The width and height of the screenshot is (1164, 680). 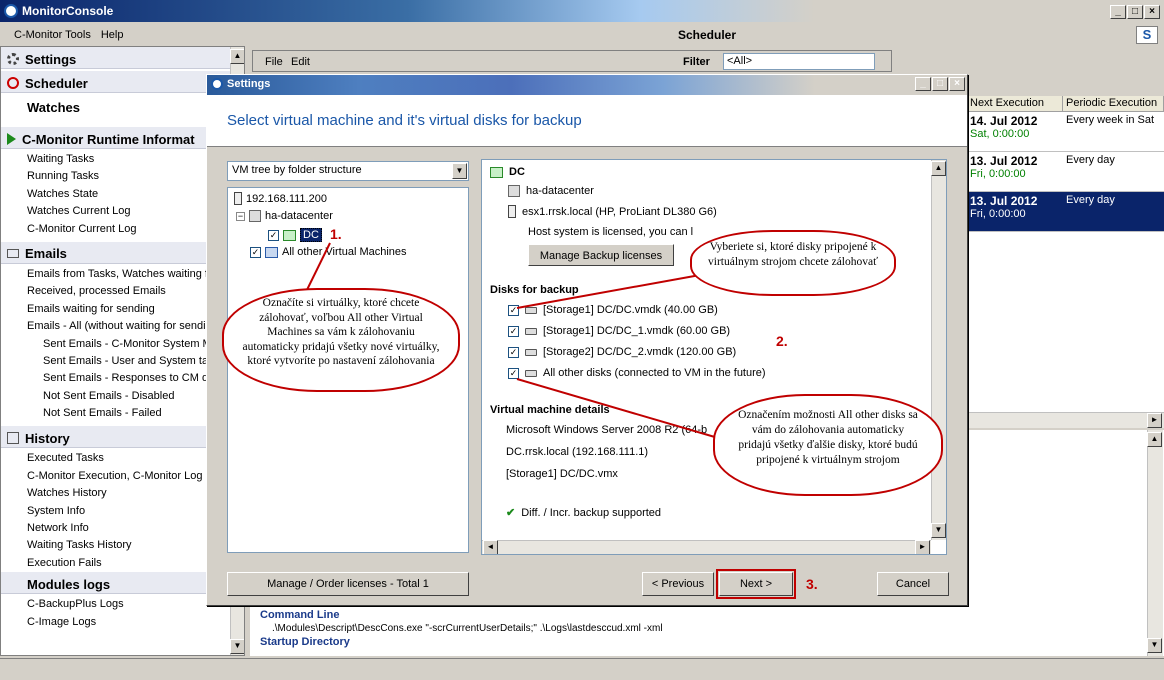 What do you see at coordinates (513, 341) in the screenshot?
I see `annotation-arrows` at bounding box center [513, 341].